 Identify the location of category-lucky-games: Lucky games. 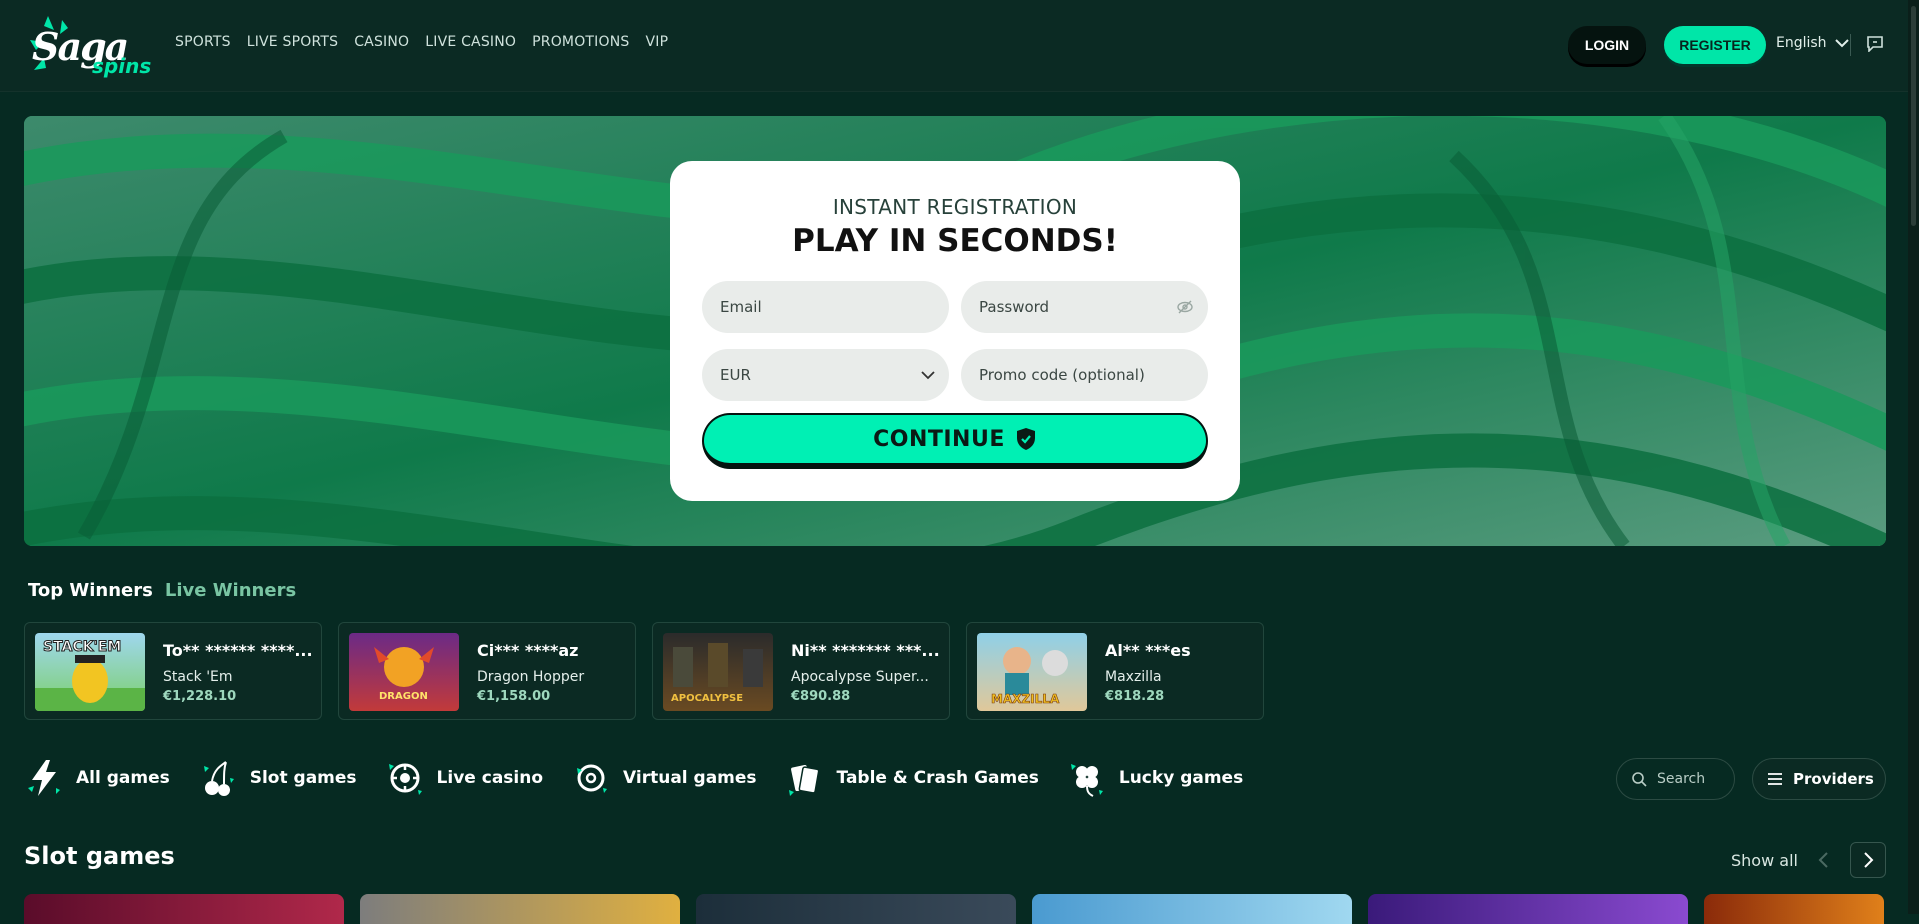
(1156, 778).